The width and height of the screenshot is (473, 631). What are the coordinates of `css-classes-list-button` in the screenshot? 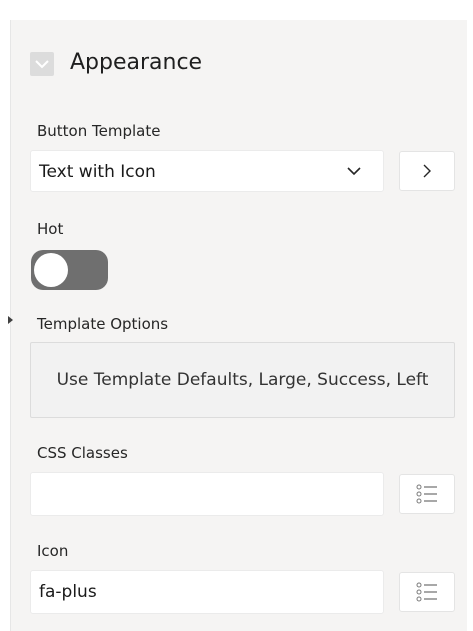 It's located at (427, 494).